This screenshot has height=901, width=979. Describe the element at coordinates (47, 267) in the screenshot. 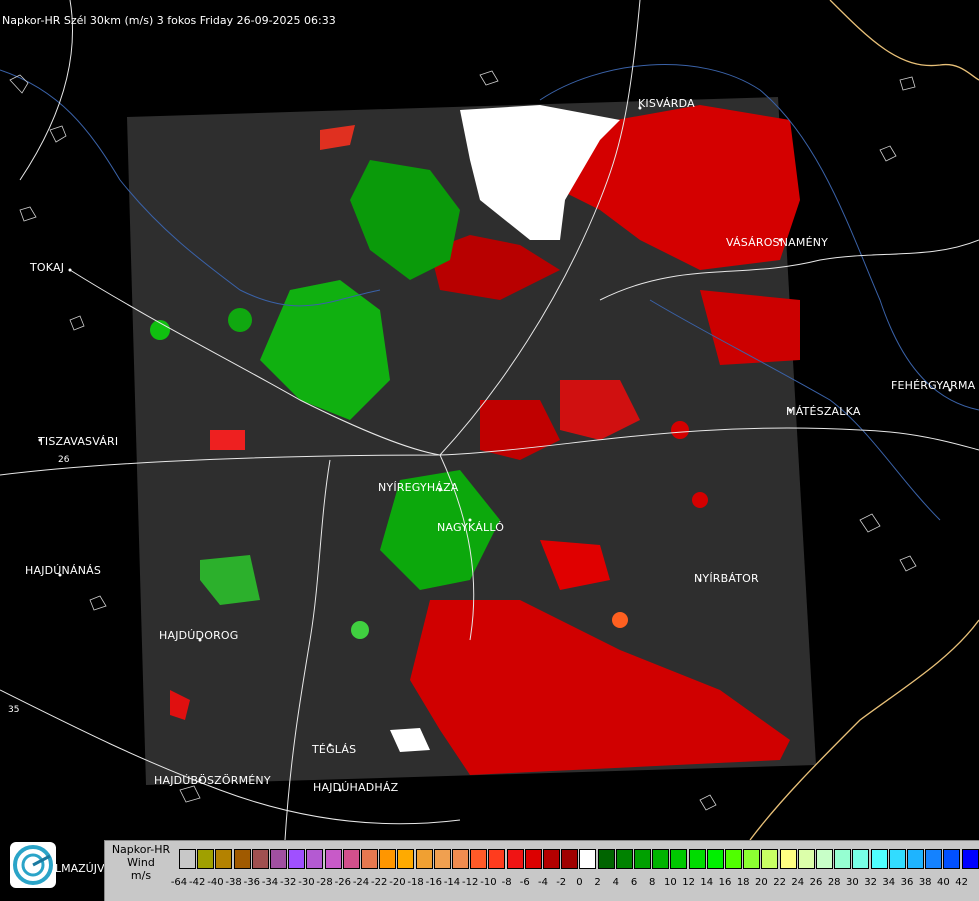

I see `city-label-tokaj: TOKAJ` at that location.